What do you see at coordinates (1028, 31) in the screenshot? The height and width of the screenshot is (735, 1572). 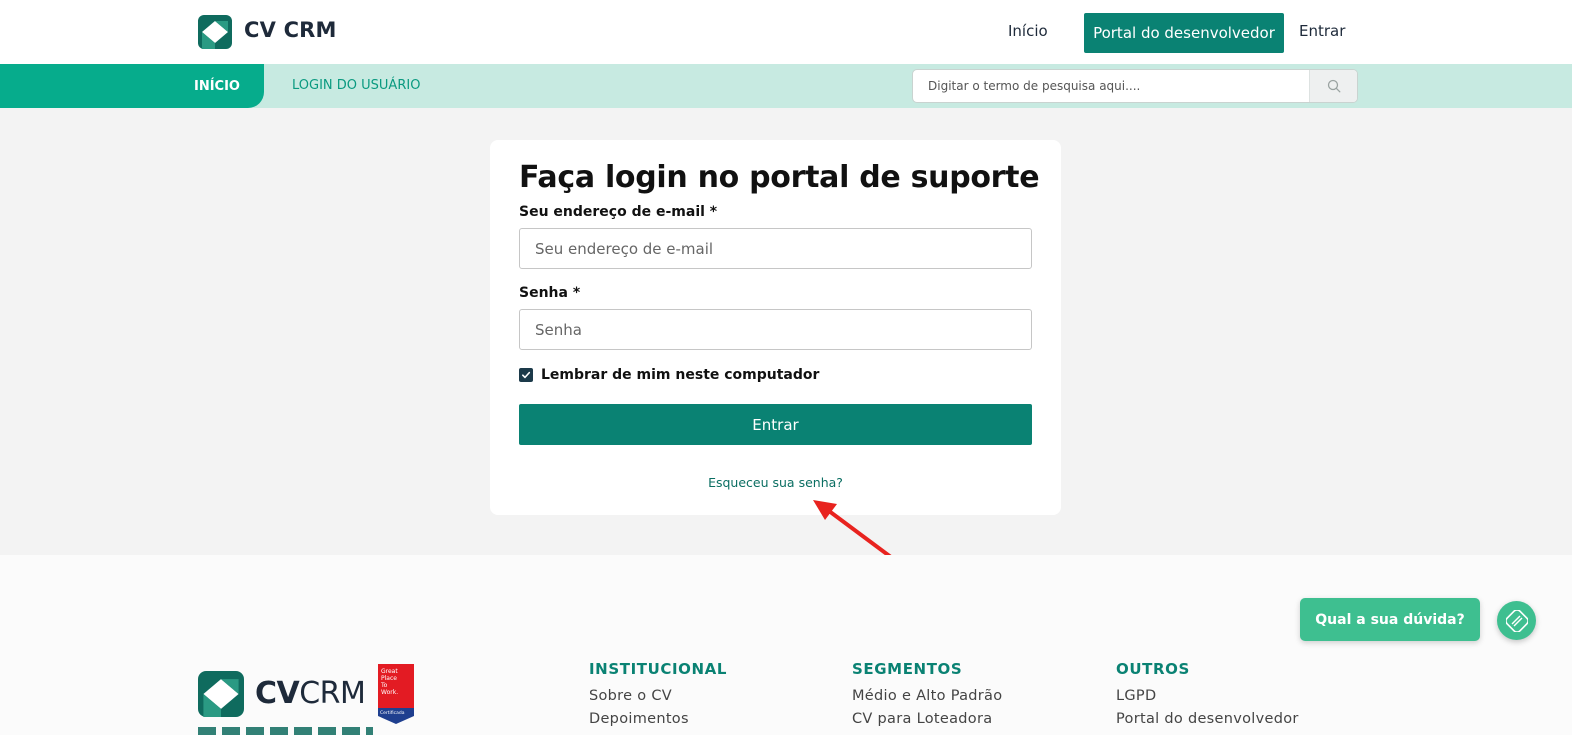 I see `nav-inicio-link: Início` at bounding box center [1028, 31].